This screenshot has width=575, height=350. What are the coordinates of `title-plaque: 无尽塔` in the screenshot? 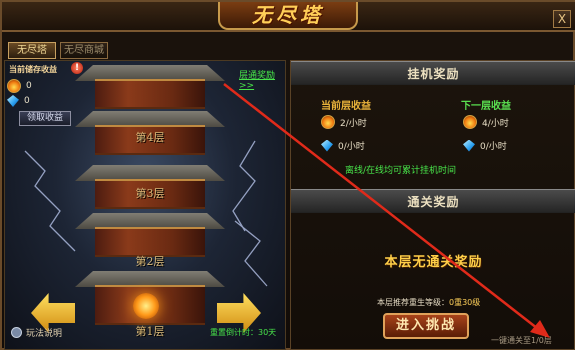 It's located at (288, 16).